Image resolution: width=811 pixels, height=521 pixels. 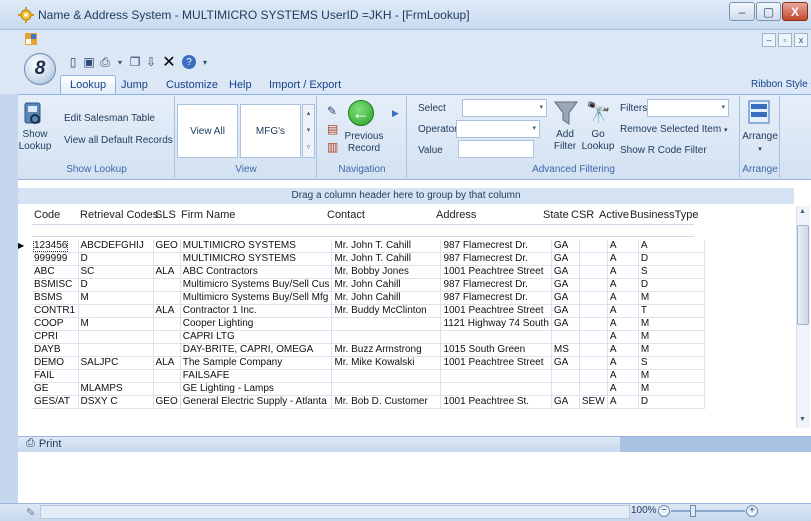 I want to click on view-all-button: View All, so click(x=207, y=131).